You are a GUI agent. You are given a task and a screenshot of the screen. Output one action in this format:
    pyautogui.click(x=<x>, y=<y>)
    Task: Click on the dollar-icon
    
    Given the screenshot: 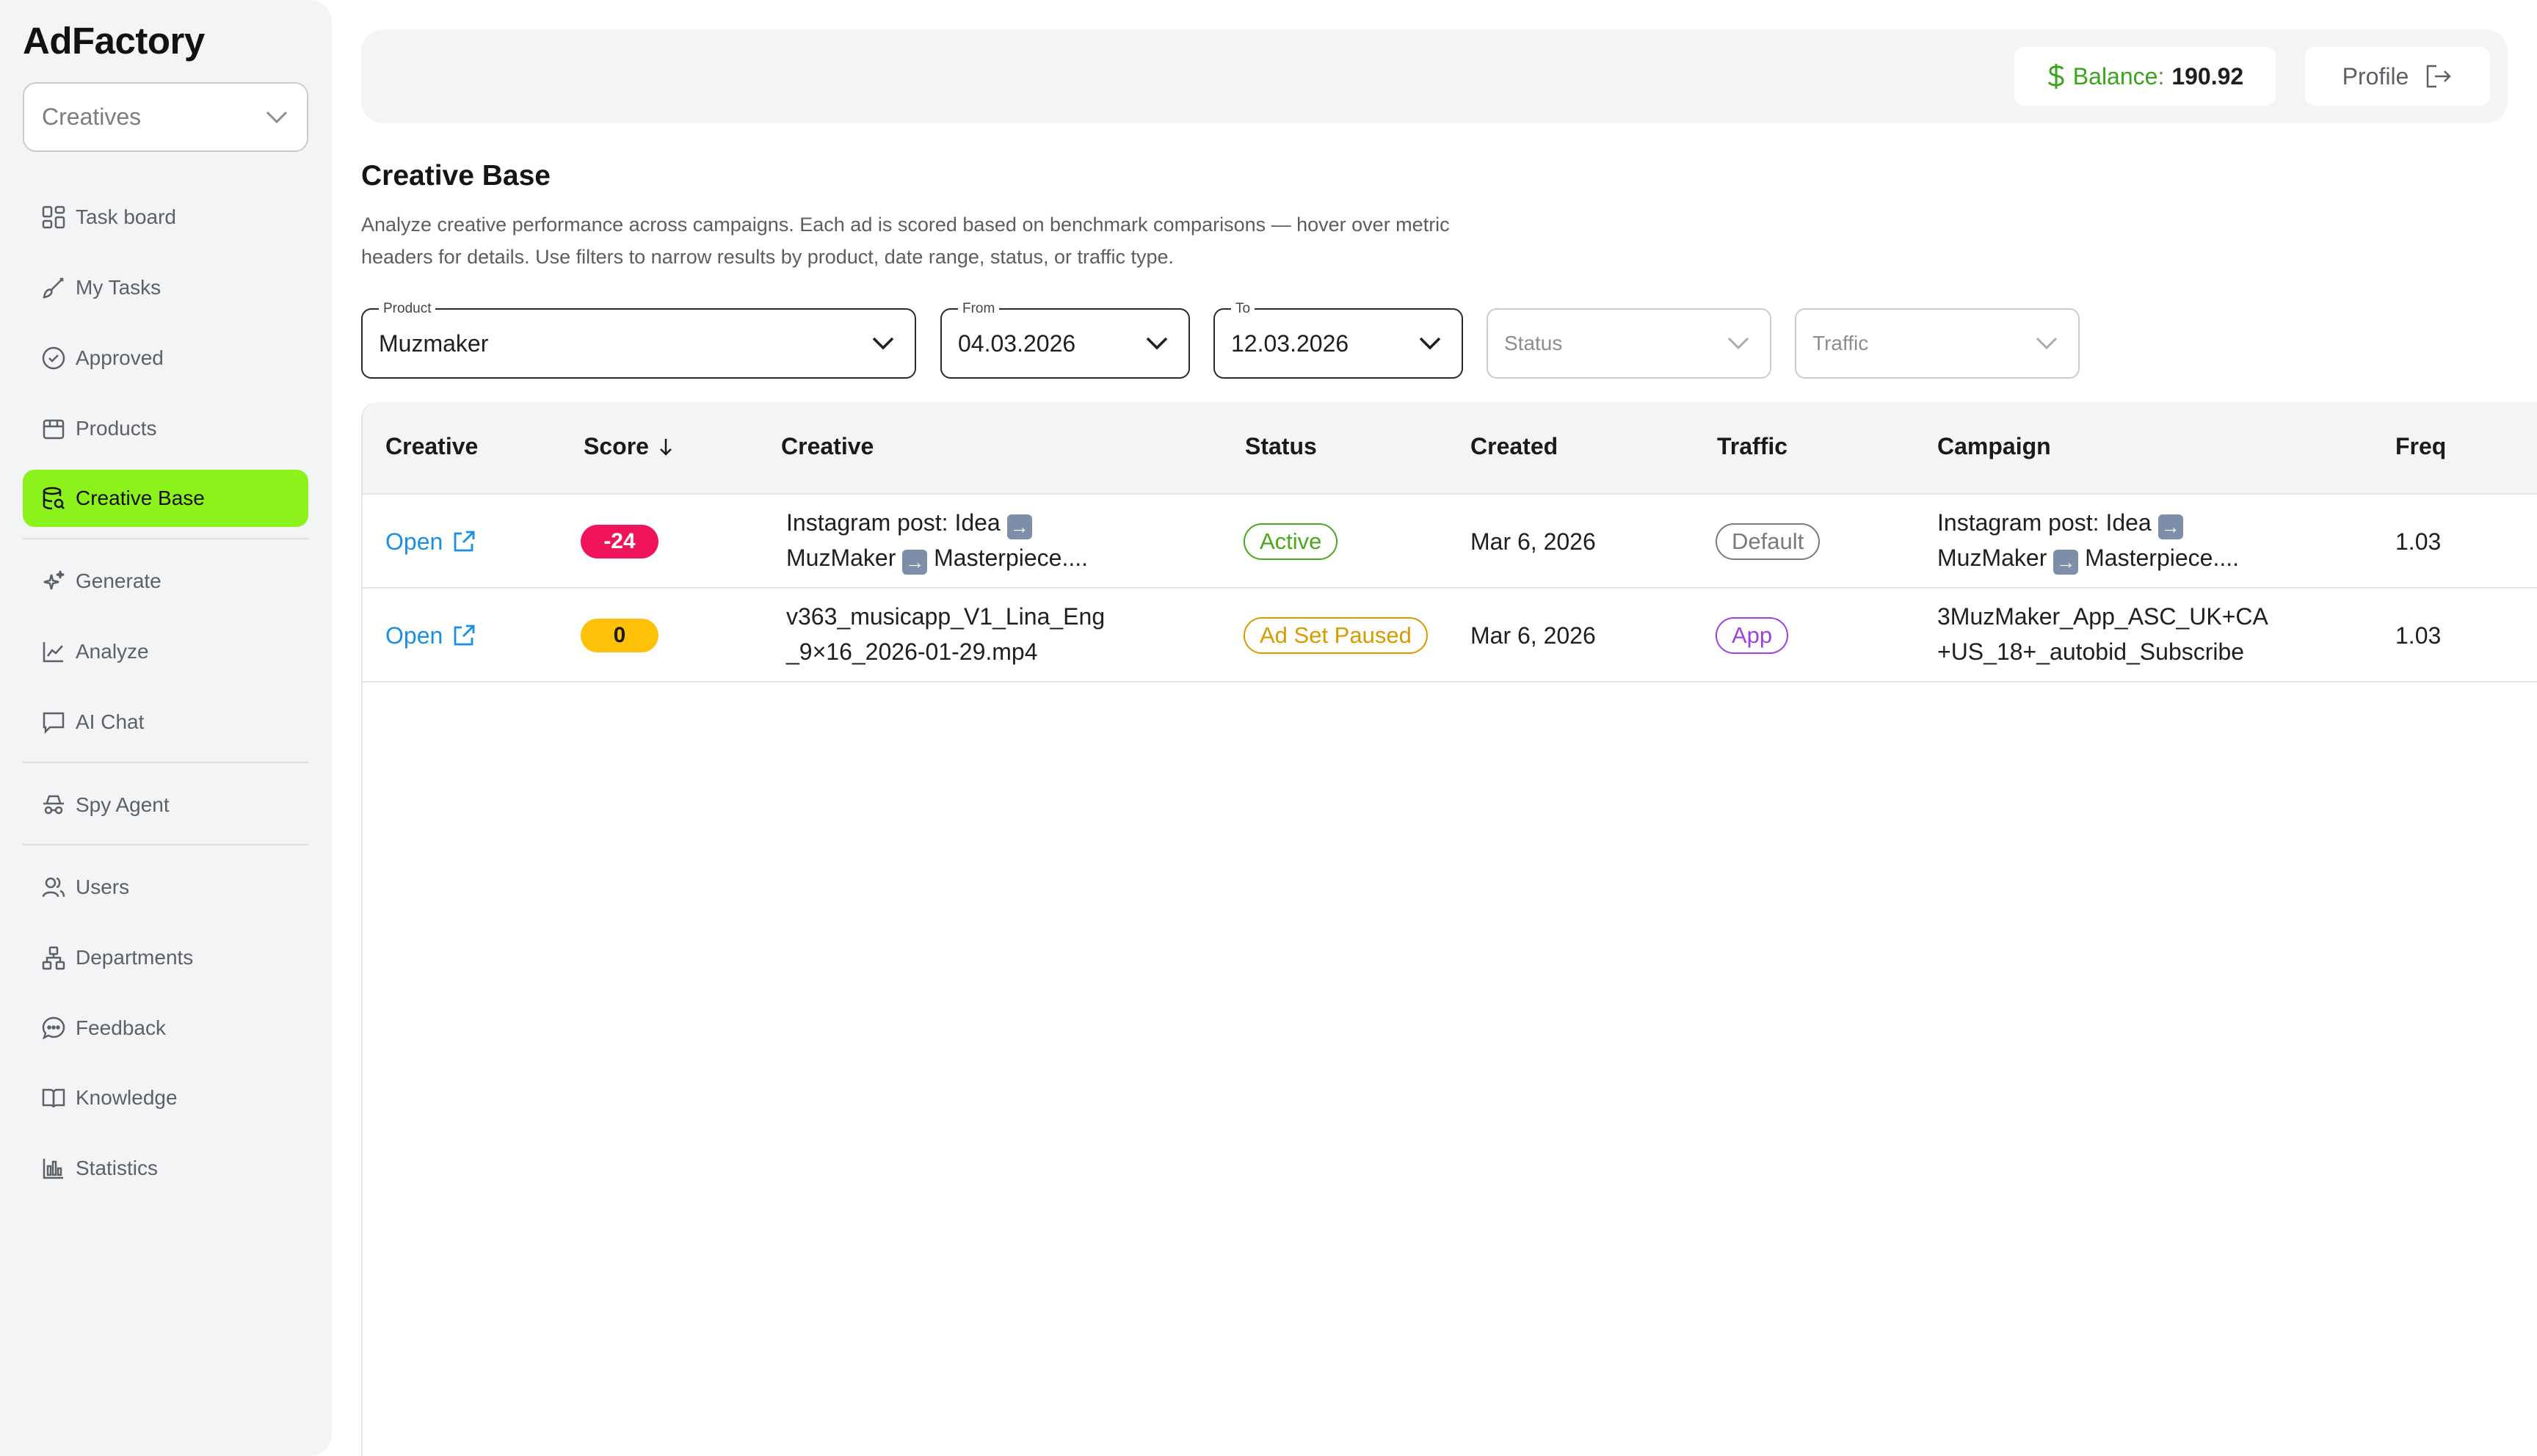 What is the action you would take?
    pyautogui.click(x=2056, y=76)
    